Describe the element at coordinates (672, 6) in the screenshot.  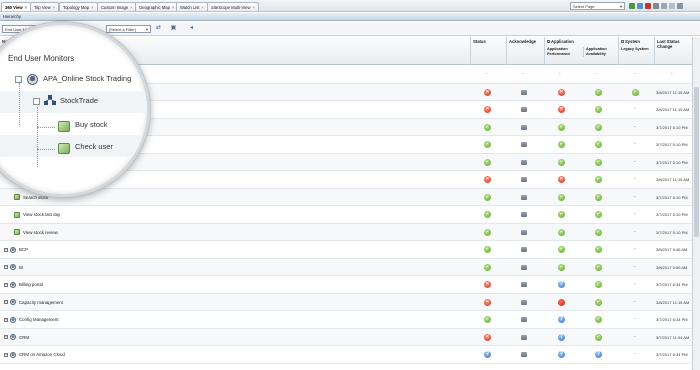
I see `options-icon` at that location.